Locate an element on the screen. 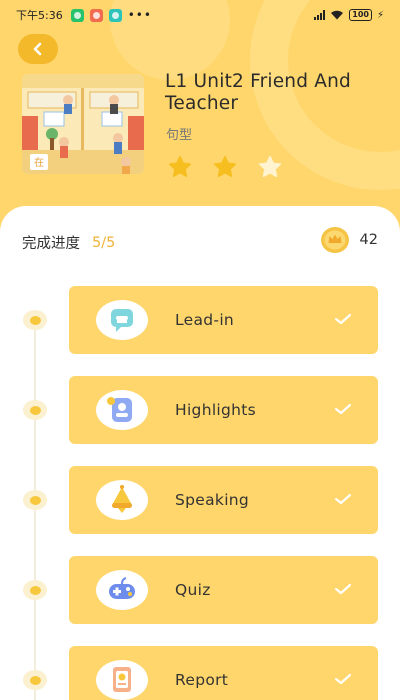  gamepad-icon is located at coordinates (122, 590).